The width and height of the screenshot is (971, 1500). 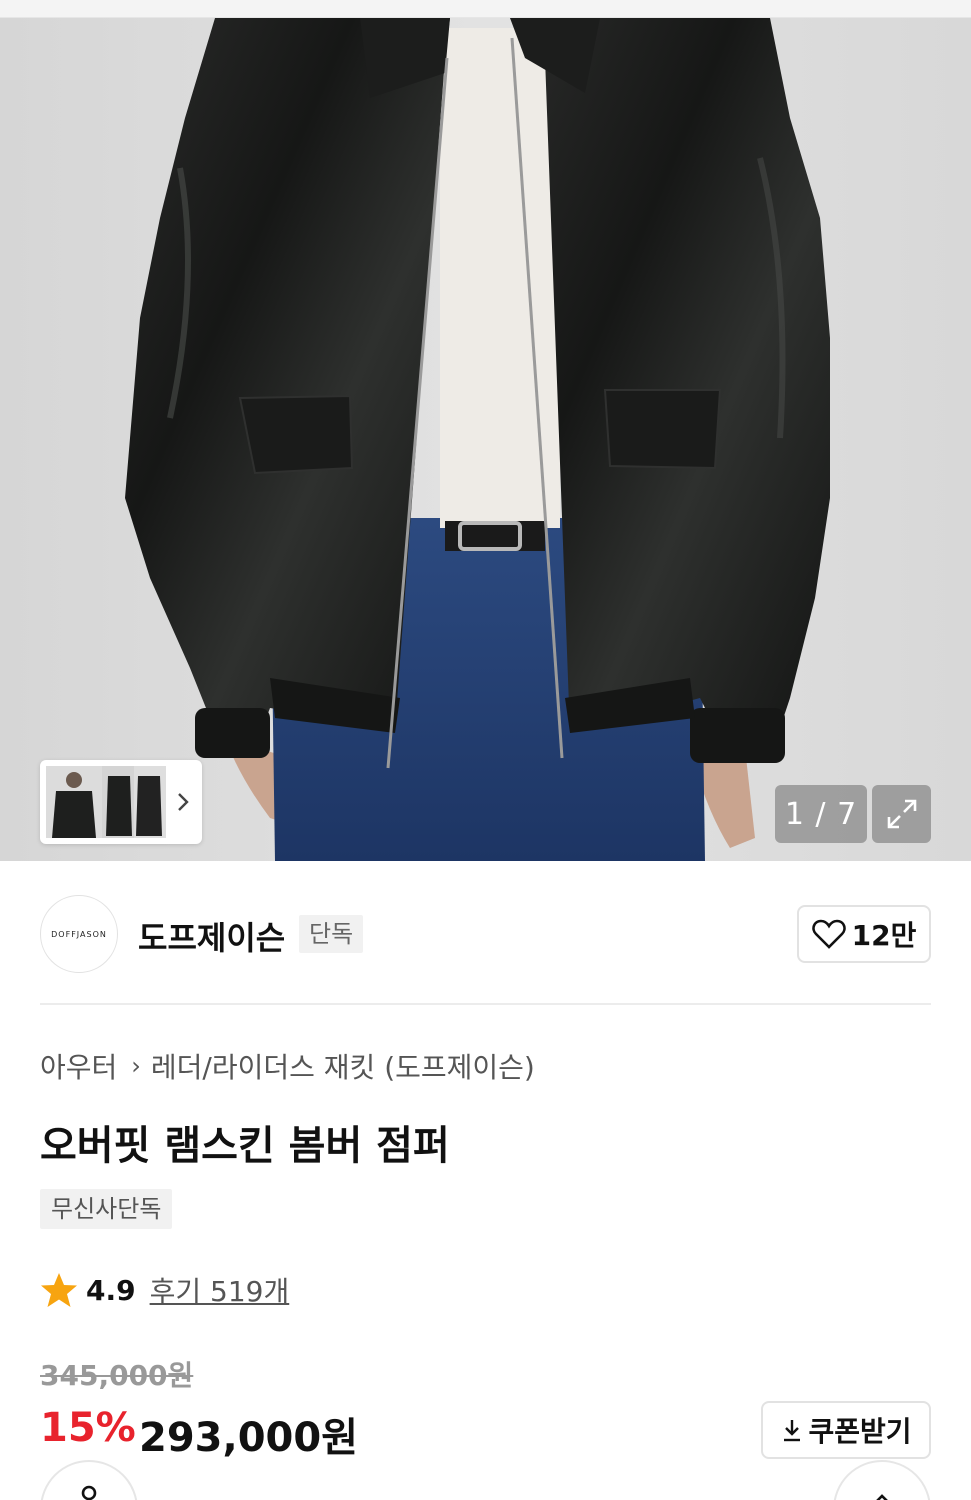 What do you see at coordinates (882, 1497) in the screenshot?
I see `arrow-up-icon` at bounding box center [882, 1497].